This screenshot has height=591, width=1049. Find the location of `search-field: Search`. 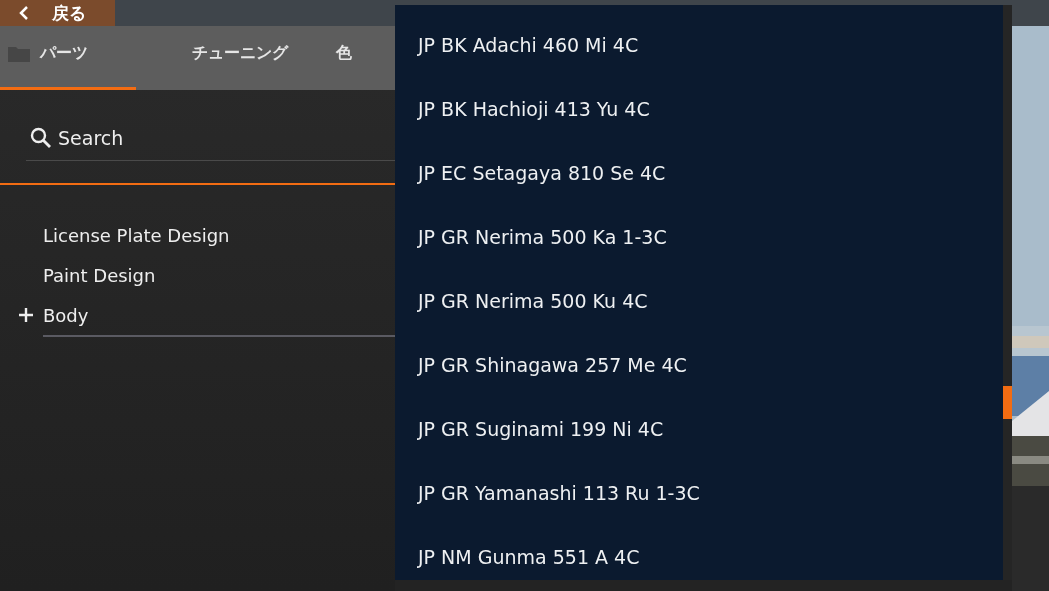

search-field: Search is located at coordinates (208, 138).